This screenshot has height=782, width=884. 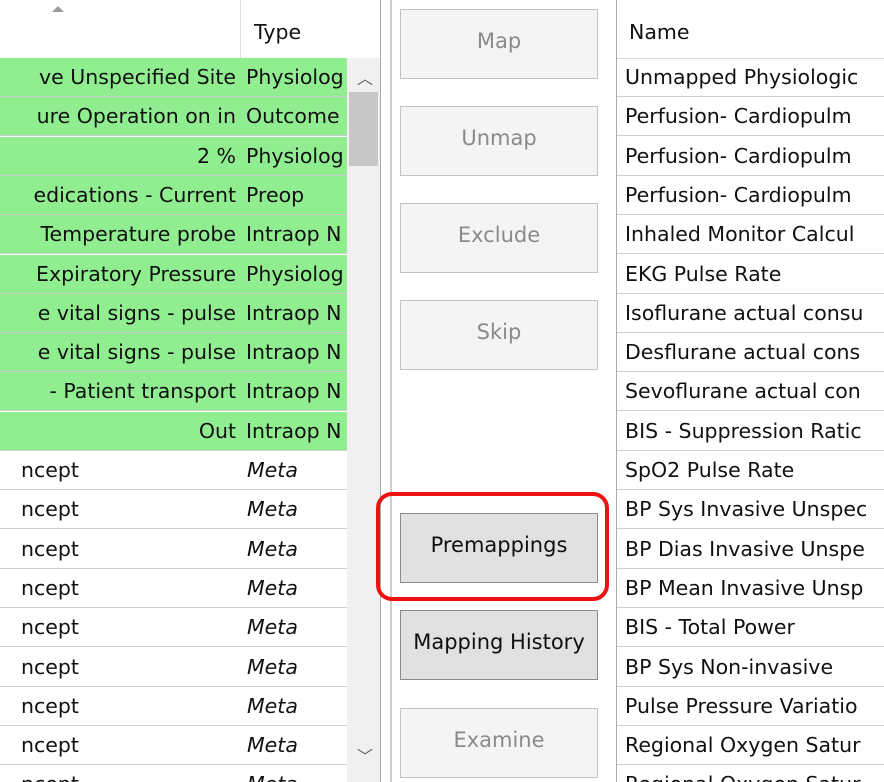 I want to click on table-row: Sevoflurane actual con, so click(x=750, y=392).